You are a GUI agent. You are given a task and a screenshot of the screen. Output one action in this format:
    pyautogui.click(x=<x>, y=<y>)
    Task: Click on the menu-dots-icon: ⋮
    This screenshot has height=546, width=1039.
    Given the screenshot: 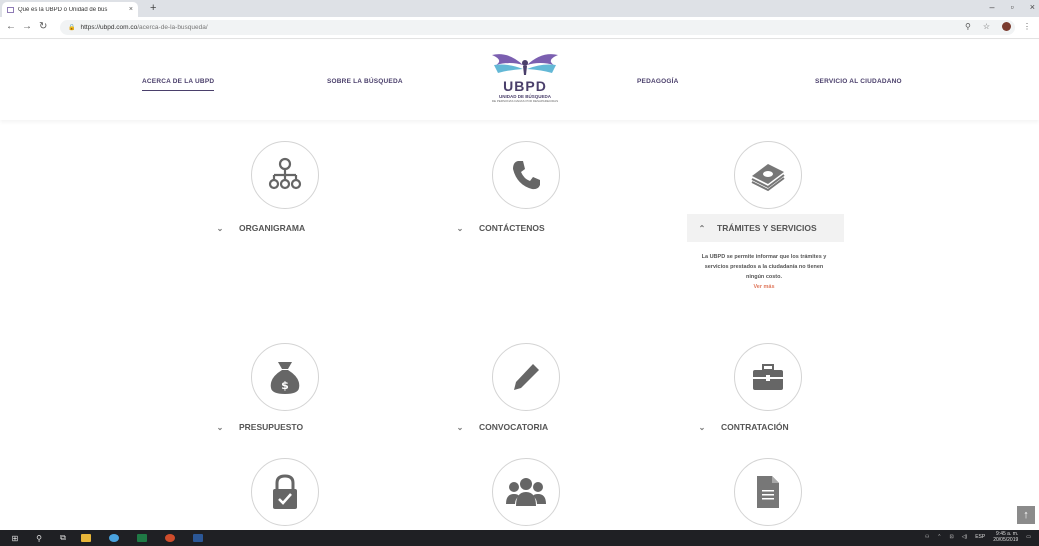 What is the action you would take?
    pyautogui.click(x=1027, y=26)
    